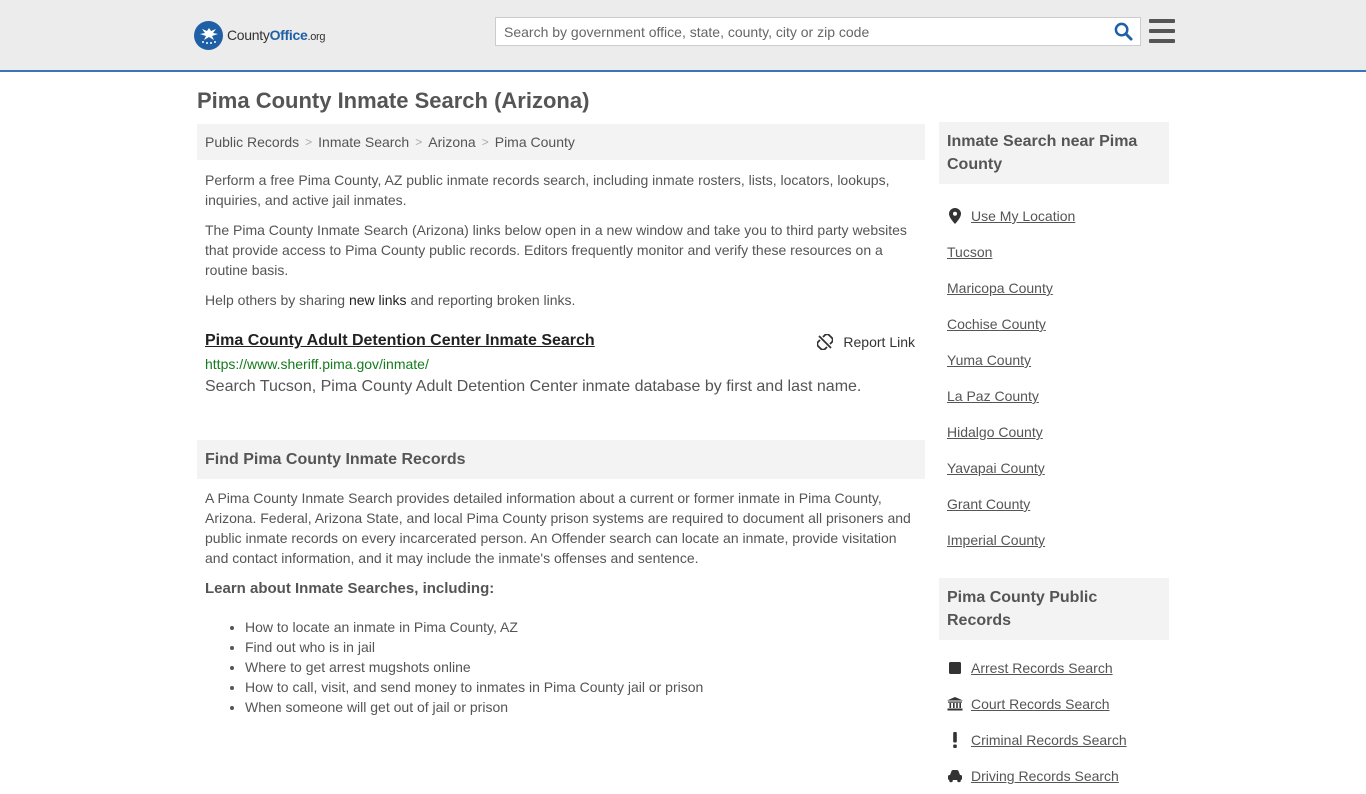 This screenshot has width=1366, height=794. Describe the element at coordinates (317, 364) in the screenshot. I see `result-url: https://www.sheriff.pima.gov/inmate/` at that location.